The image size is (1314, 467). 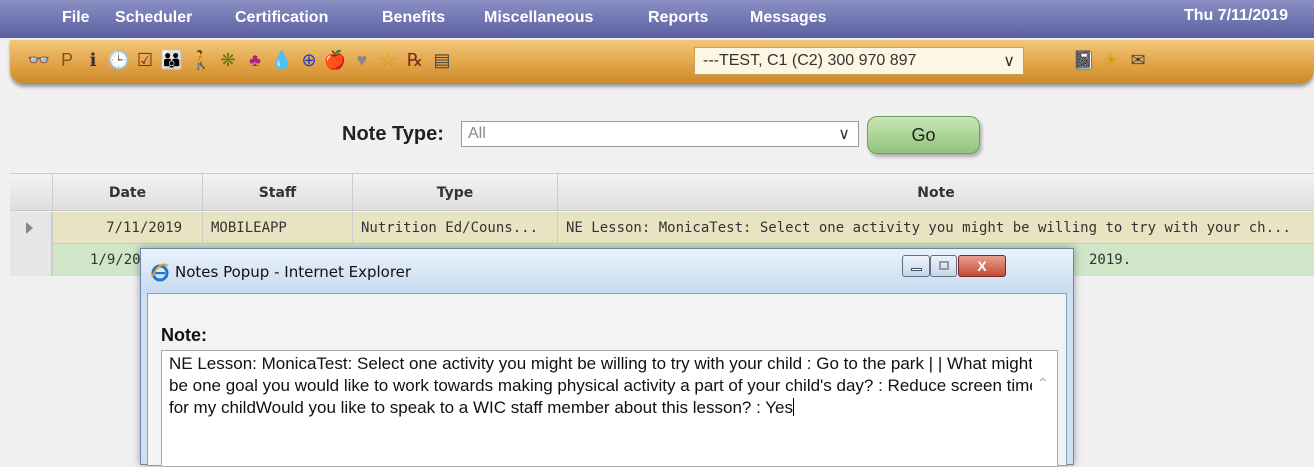 What do you see at coordinates (662, 62) in the screenshot?
I see `toolbar: 👓 P ℹ 🕒 ☑ 👪 🚶 ❋ ♣ 💧 ⊕ 🍎 ♥ ☆ ℞ ▤ 📓 ☀ ✉` at bounding box center [662, 62].